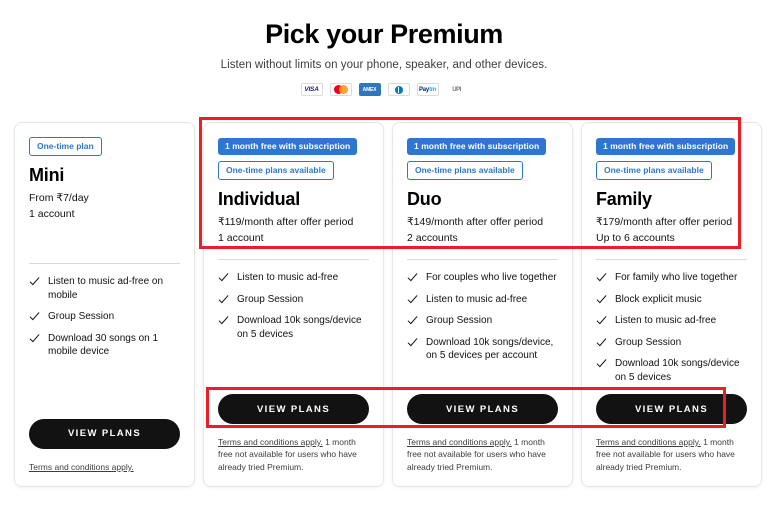 Image resolution: width=768 pixels, height=507 pixels. Describe the element at coordinates (59, 197) in the screenshot. I see `plan-price: From ₹7/day` at that location.